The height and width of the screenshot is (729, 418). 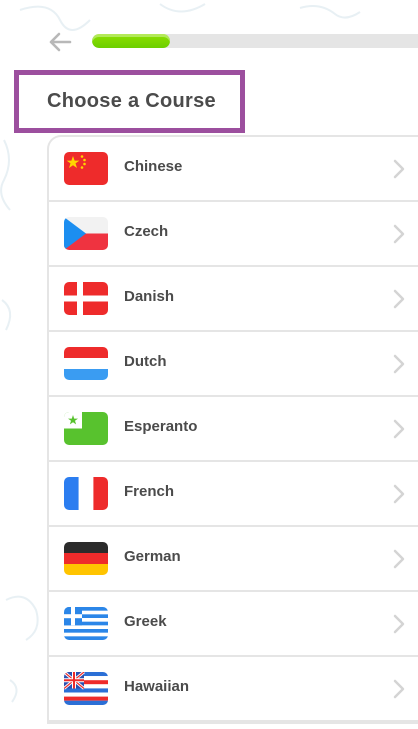 I want to click on progress-bar-fill, so click(x=131, y=41).